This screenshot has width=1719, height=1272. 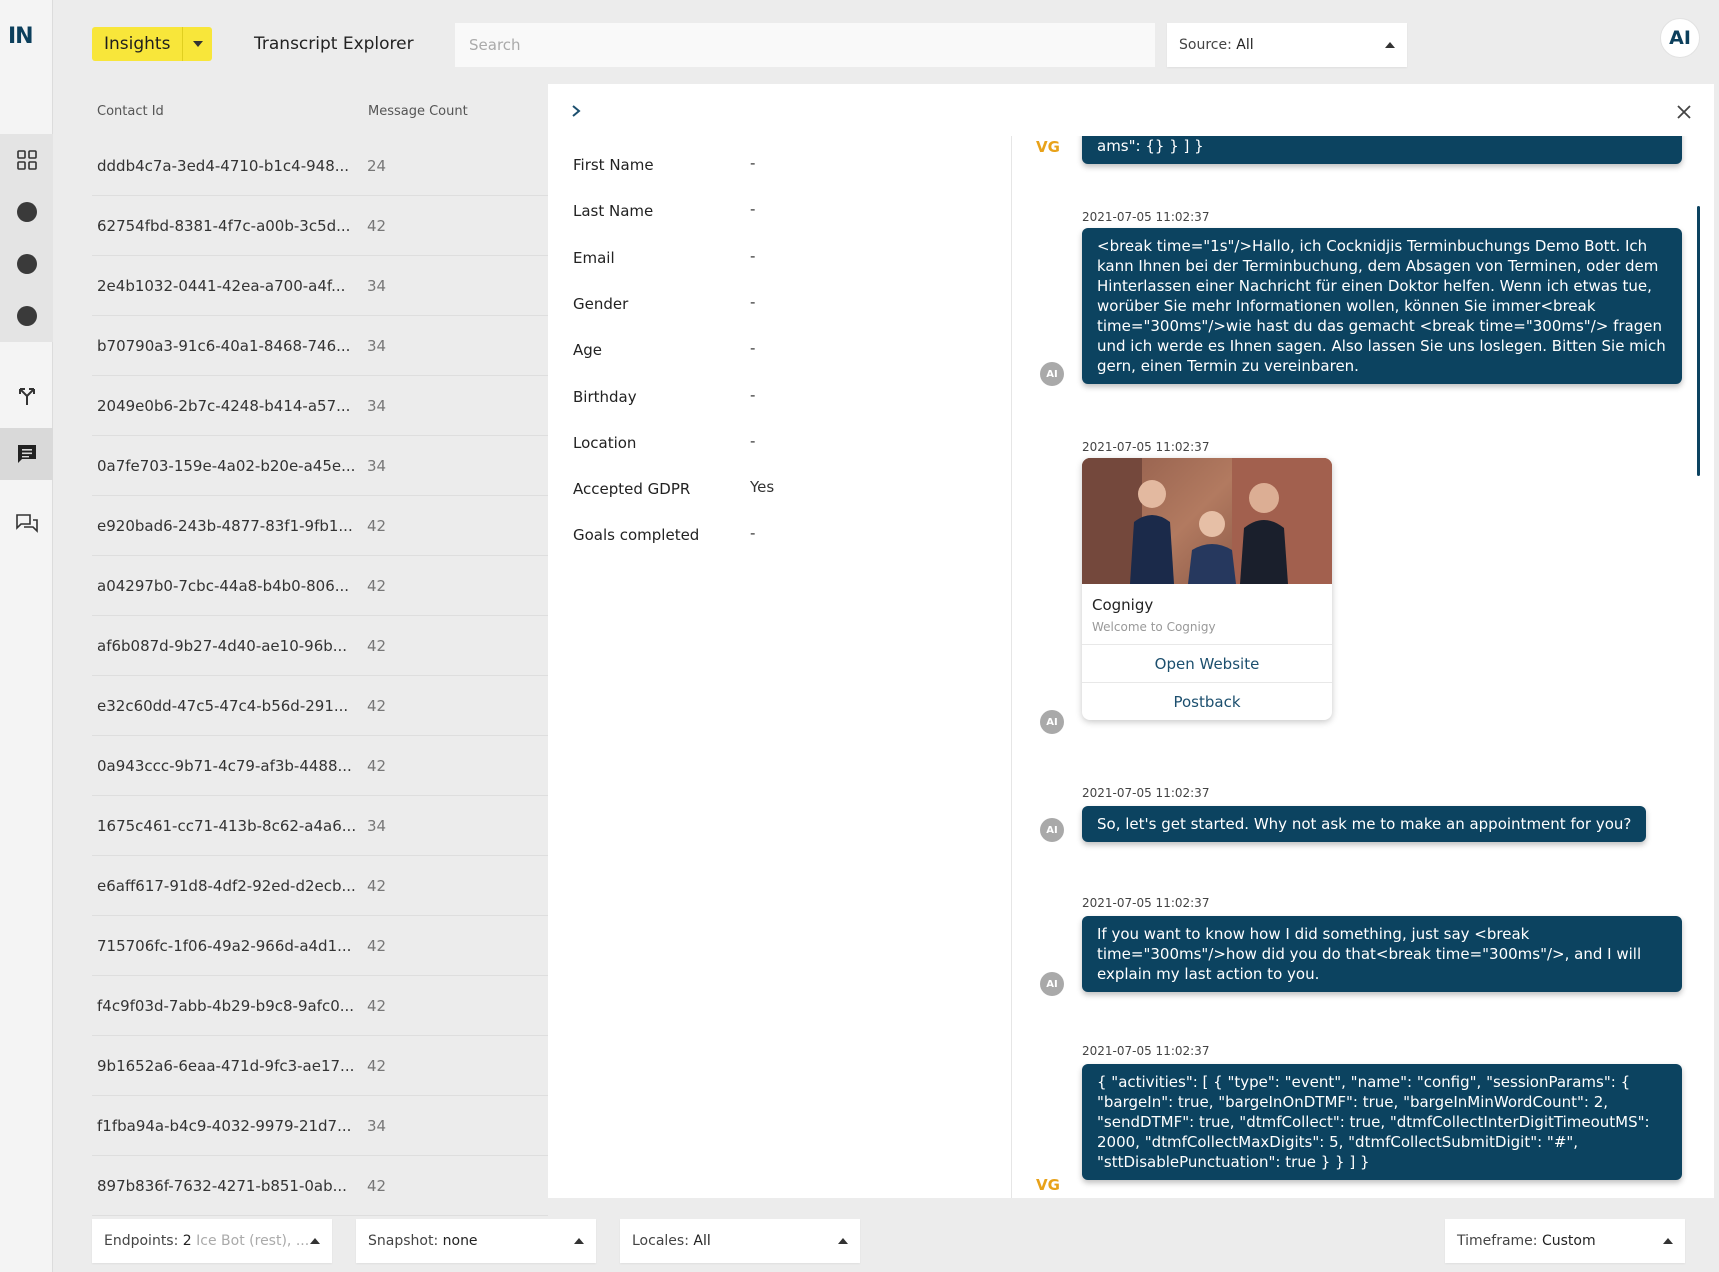 What do you see at coordinates (377, 165) in the screenshot?
I see `message-count-cell: 24` at bounding box center [377, 165].